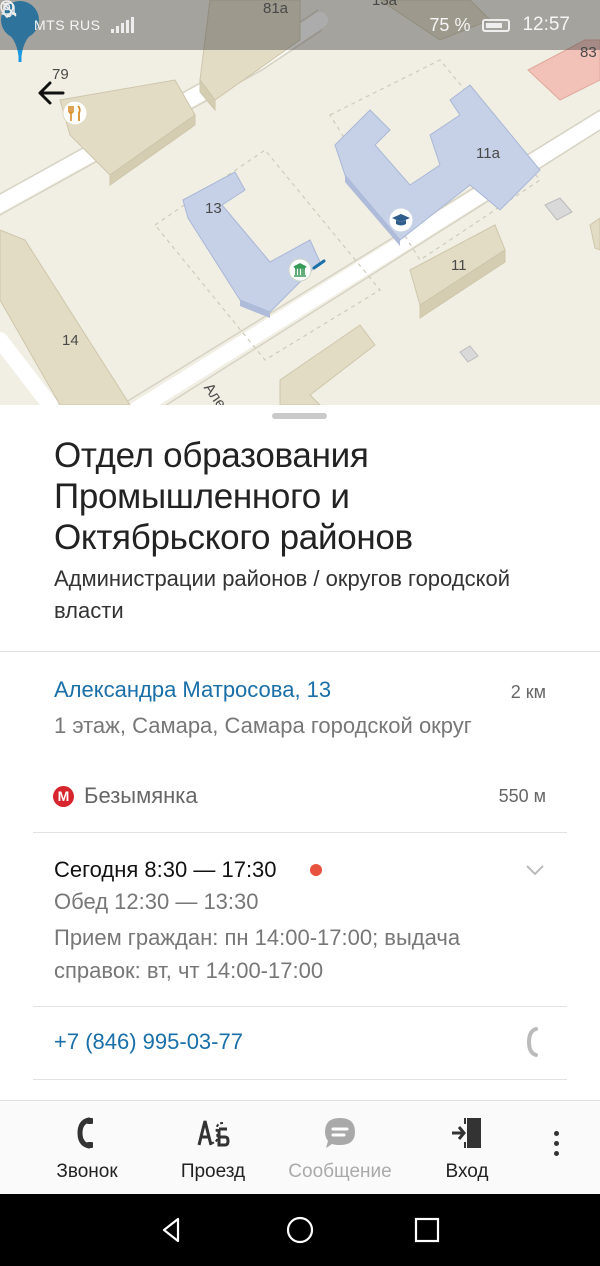 This screenshot has width=600, height=1266. What do you see at coordinates (401, 220) in the screenshot?
I see `education-icon` at bounding box center [401, 220].